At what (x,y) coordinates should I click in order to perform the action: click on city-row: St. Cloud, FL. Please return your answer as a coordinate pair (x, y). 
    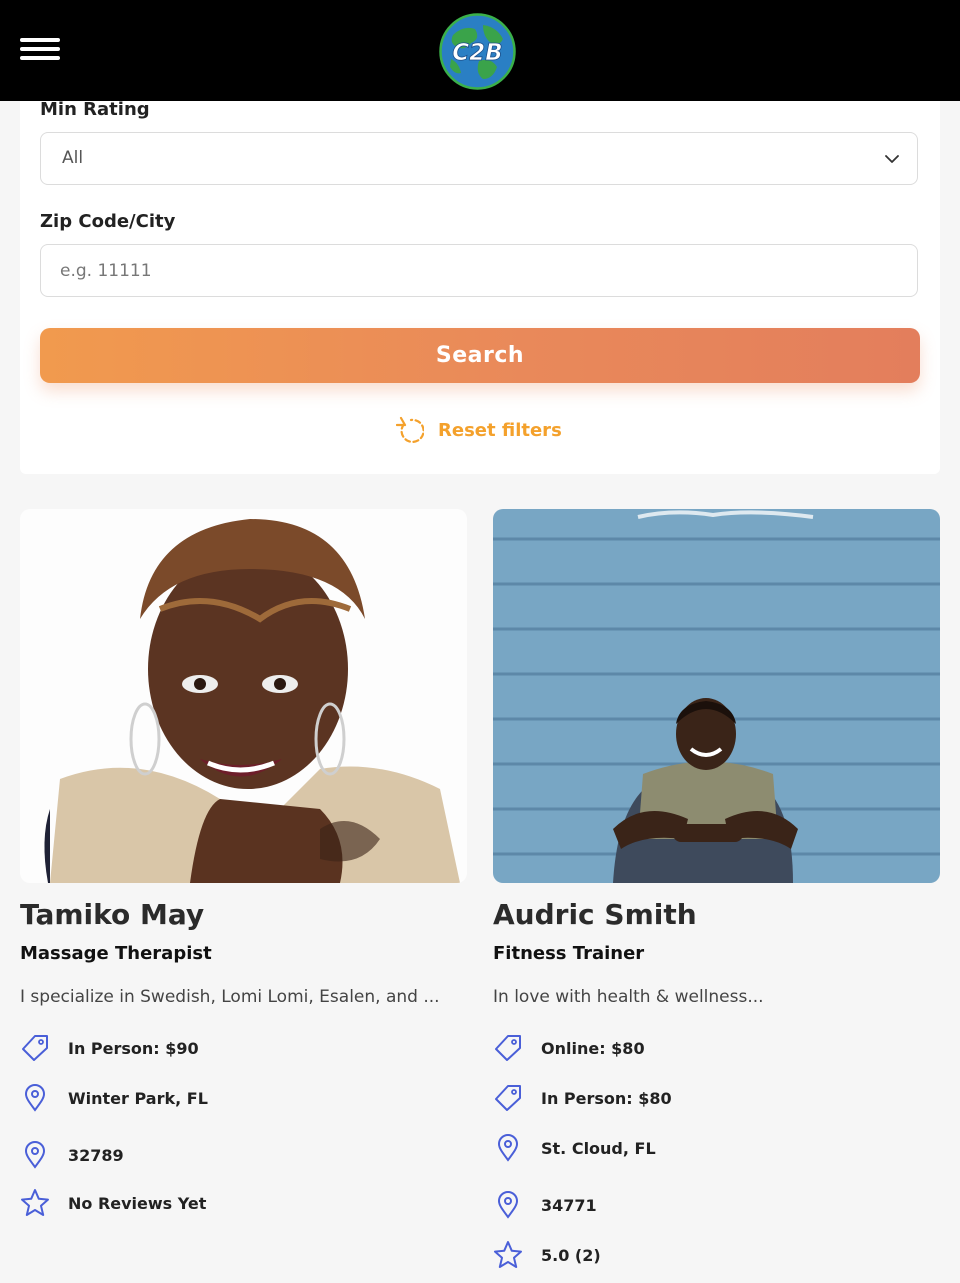
    Looking at the image, I should click on (574, 1148).